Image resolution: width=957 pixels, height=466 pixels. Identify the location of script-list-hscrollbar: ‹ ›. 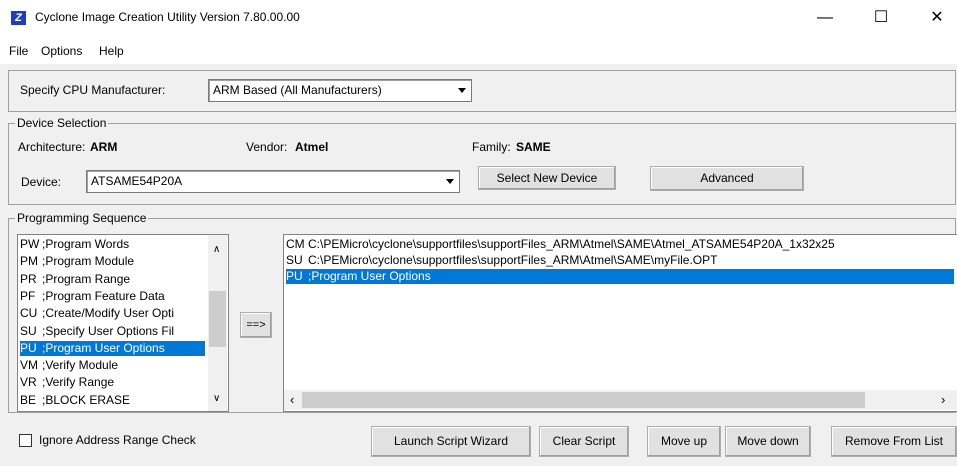
(620, 400).